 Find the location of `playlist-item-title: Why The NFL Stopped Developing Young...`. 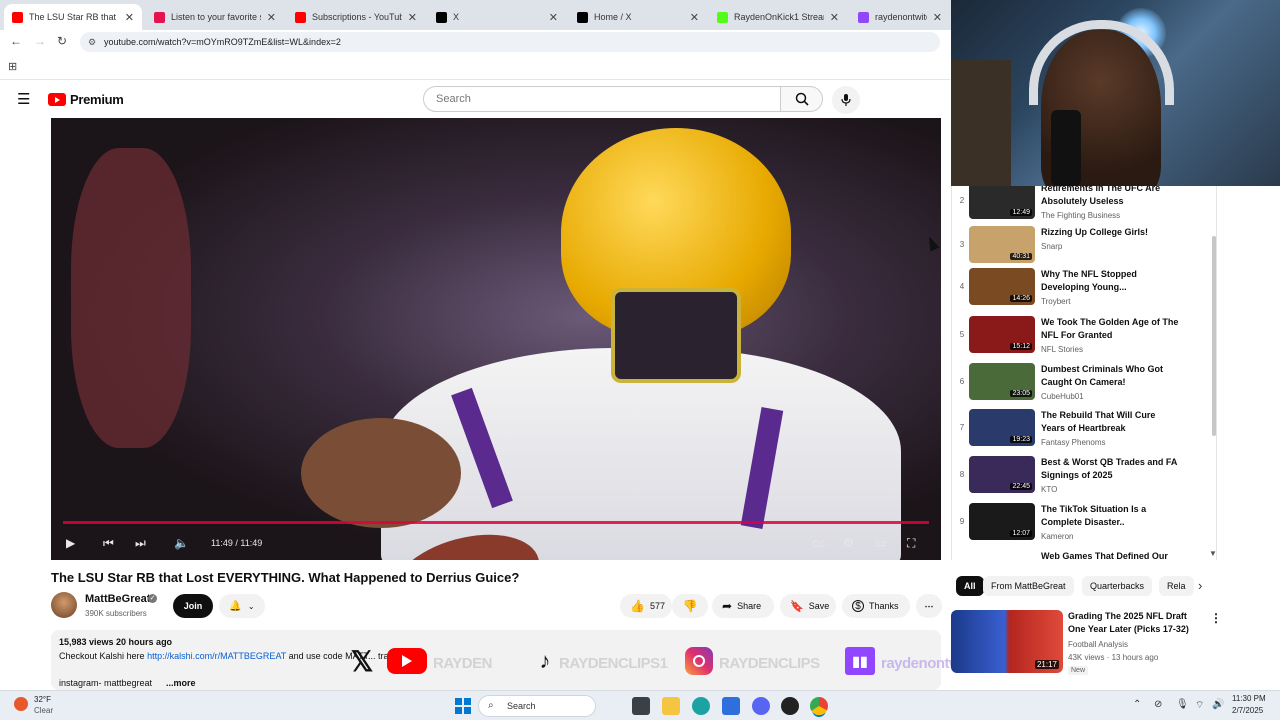

playlist-item-title: Why The NFL Stopped Developing Young... is located at coordinates (1111, 281).